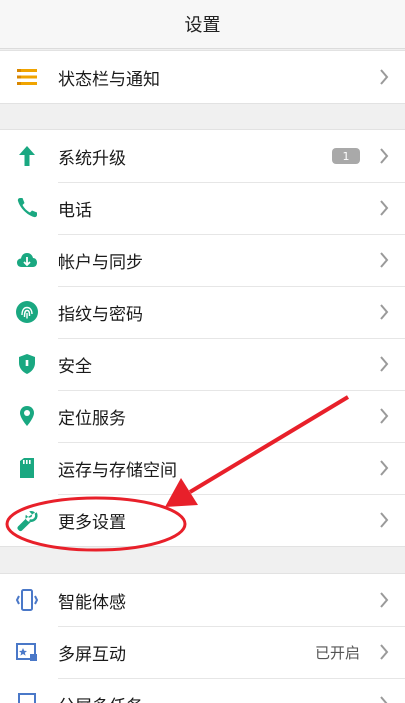 The height and width of the screenshot is (703, 405). Describe the element at coordinates (27, 260) in the screenshot. I see `cloud-sync-icon` at that location.